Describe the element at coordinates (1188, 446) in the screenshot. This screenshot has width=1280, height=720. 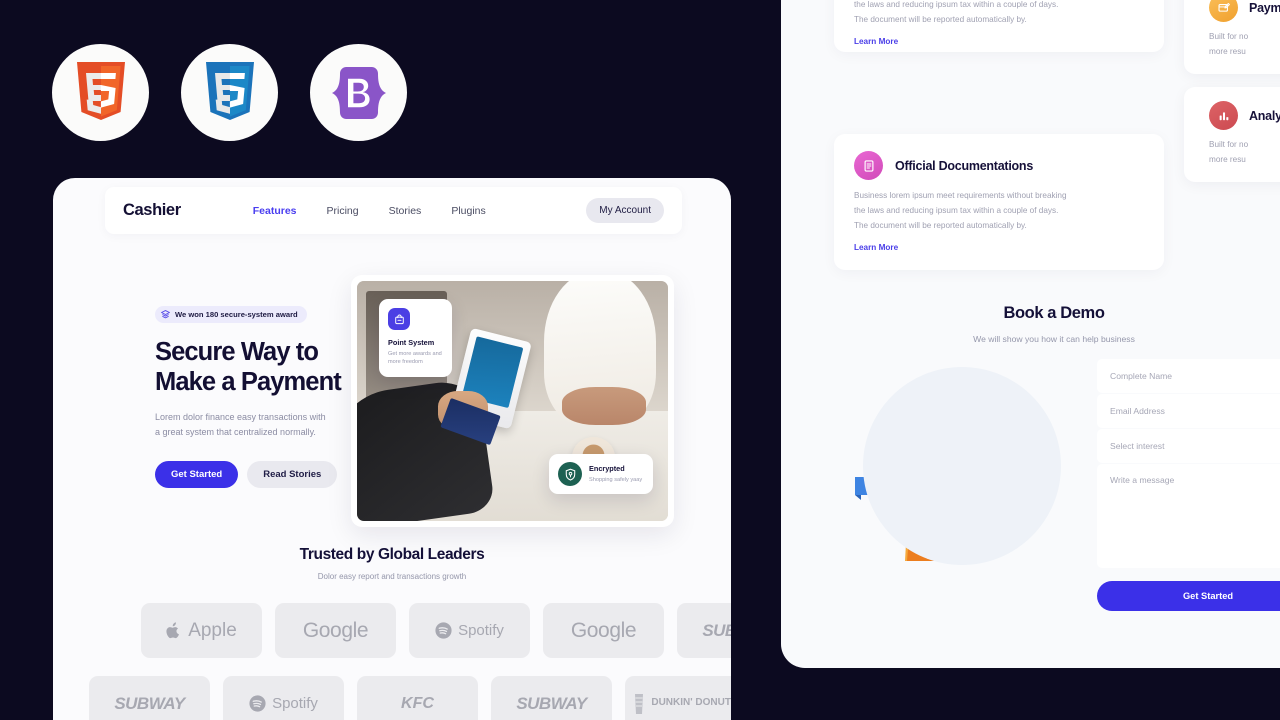
I see `select-interest-dropdown: Select interest` at that location.